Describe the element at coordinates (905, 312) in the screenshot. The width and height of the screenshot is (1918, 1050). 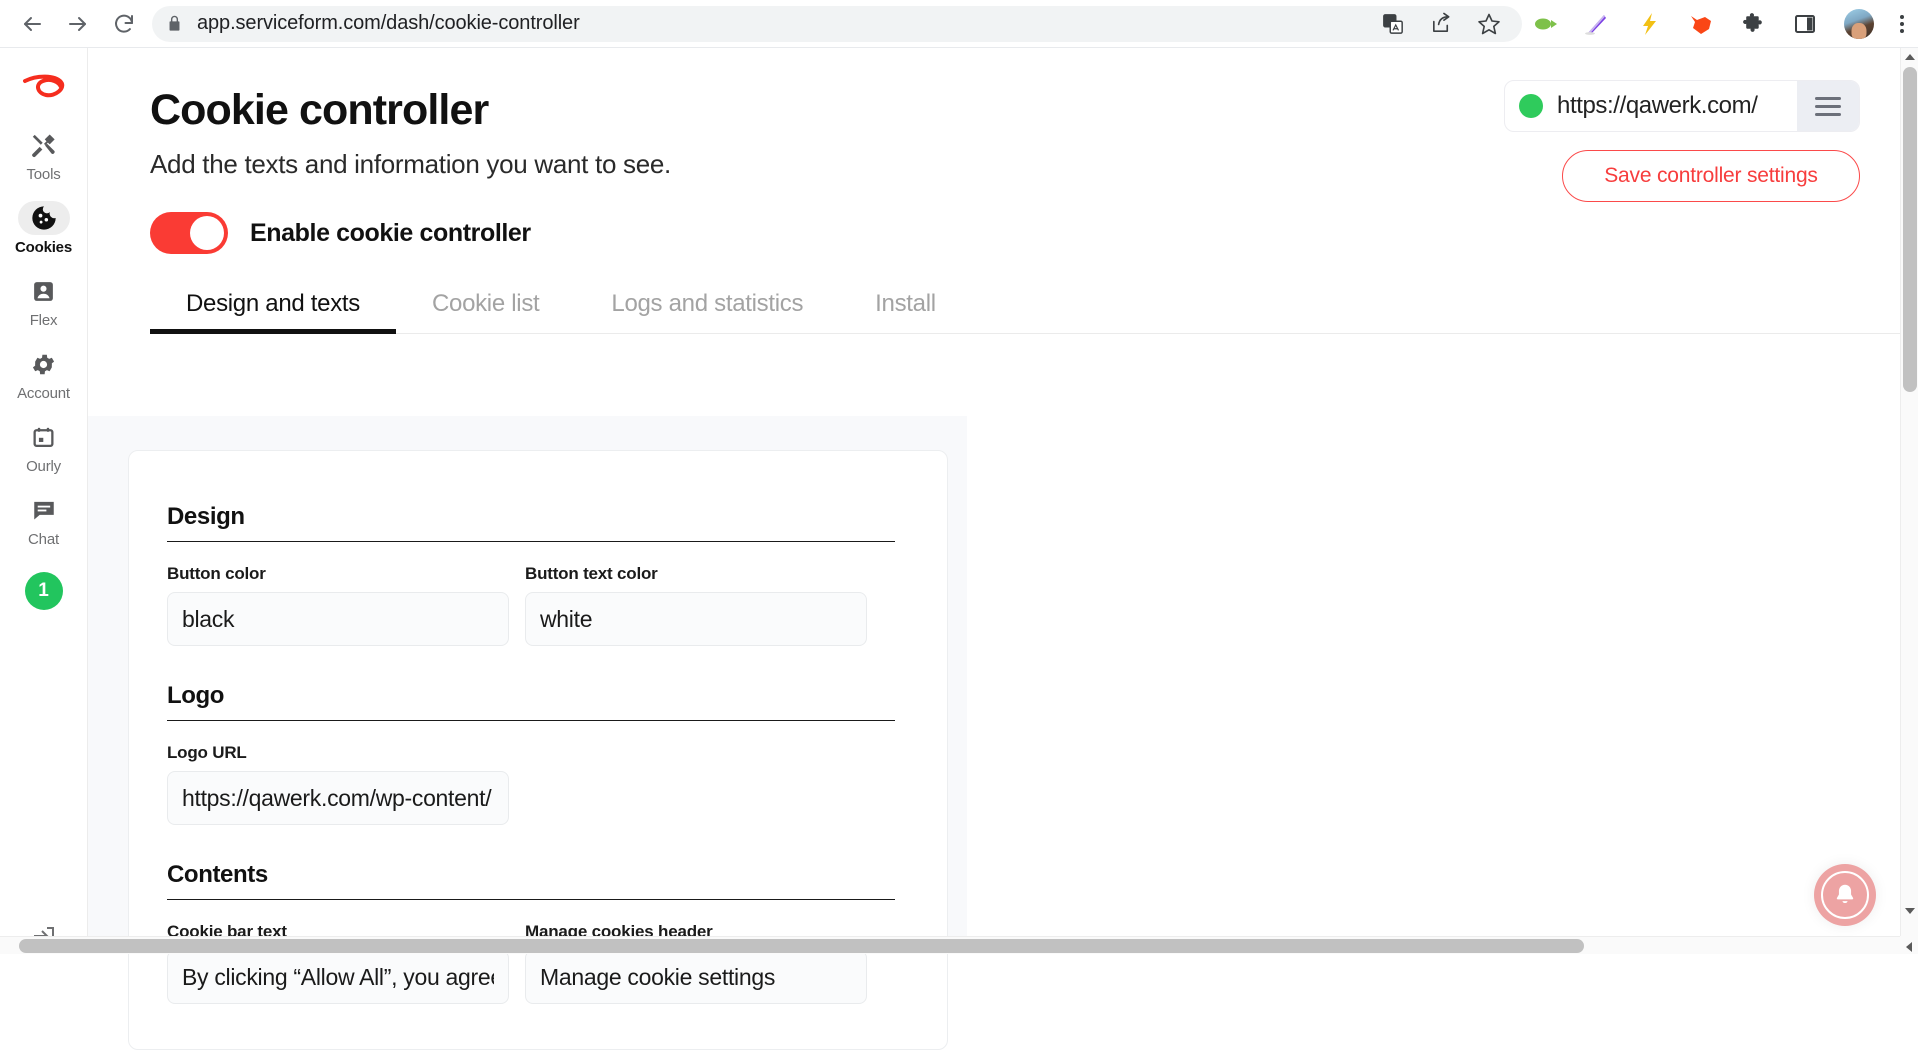
I see `tab-install: Install` at that location.